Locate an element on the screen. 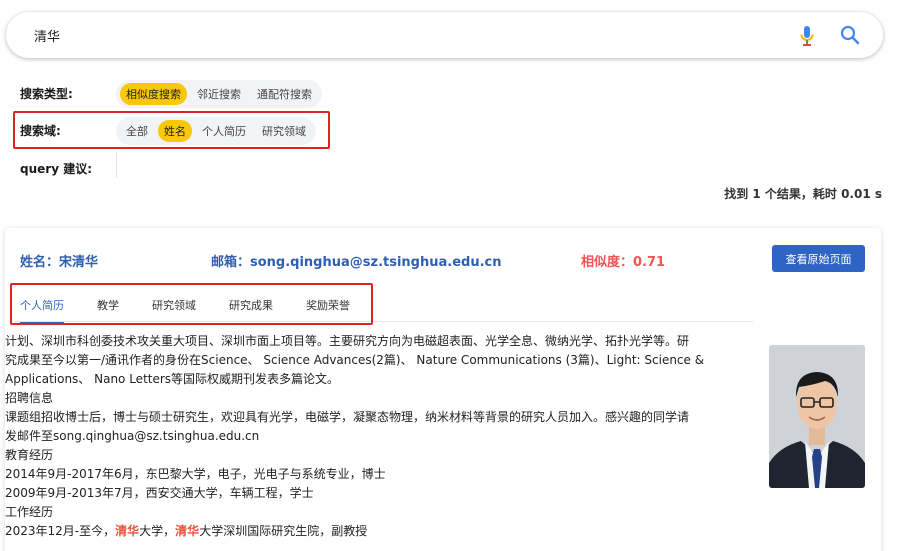 This screenshot has width=907, height=551. query-suggestion-divider is located at coordinates (116, 165).